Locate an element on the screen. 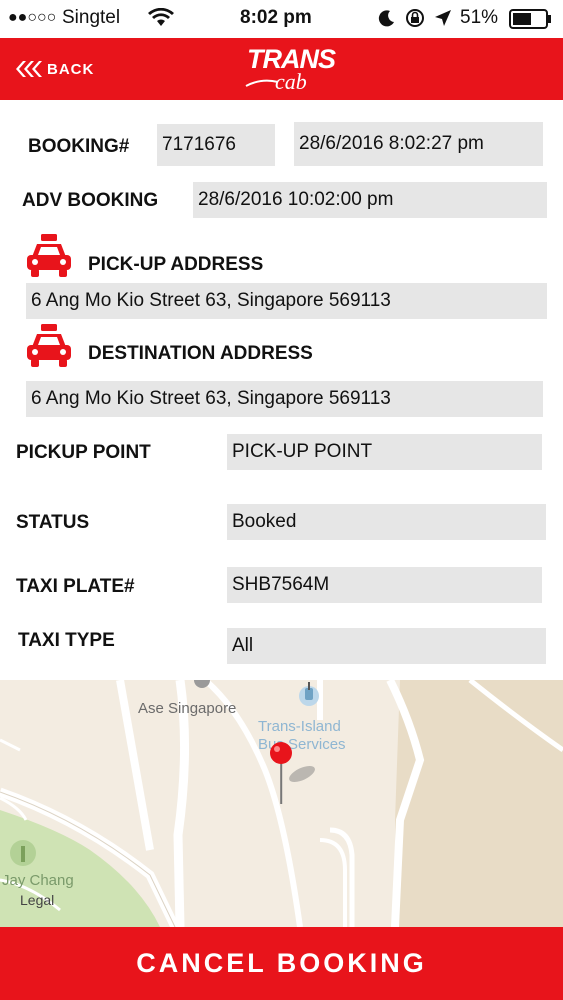 This screenshot has height=1000, width=563. booking-number-field: 7171676 is located at coordinates (216, 145).